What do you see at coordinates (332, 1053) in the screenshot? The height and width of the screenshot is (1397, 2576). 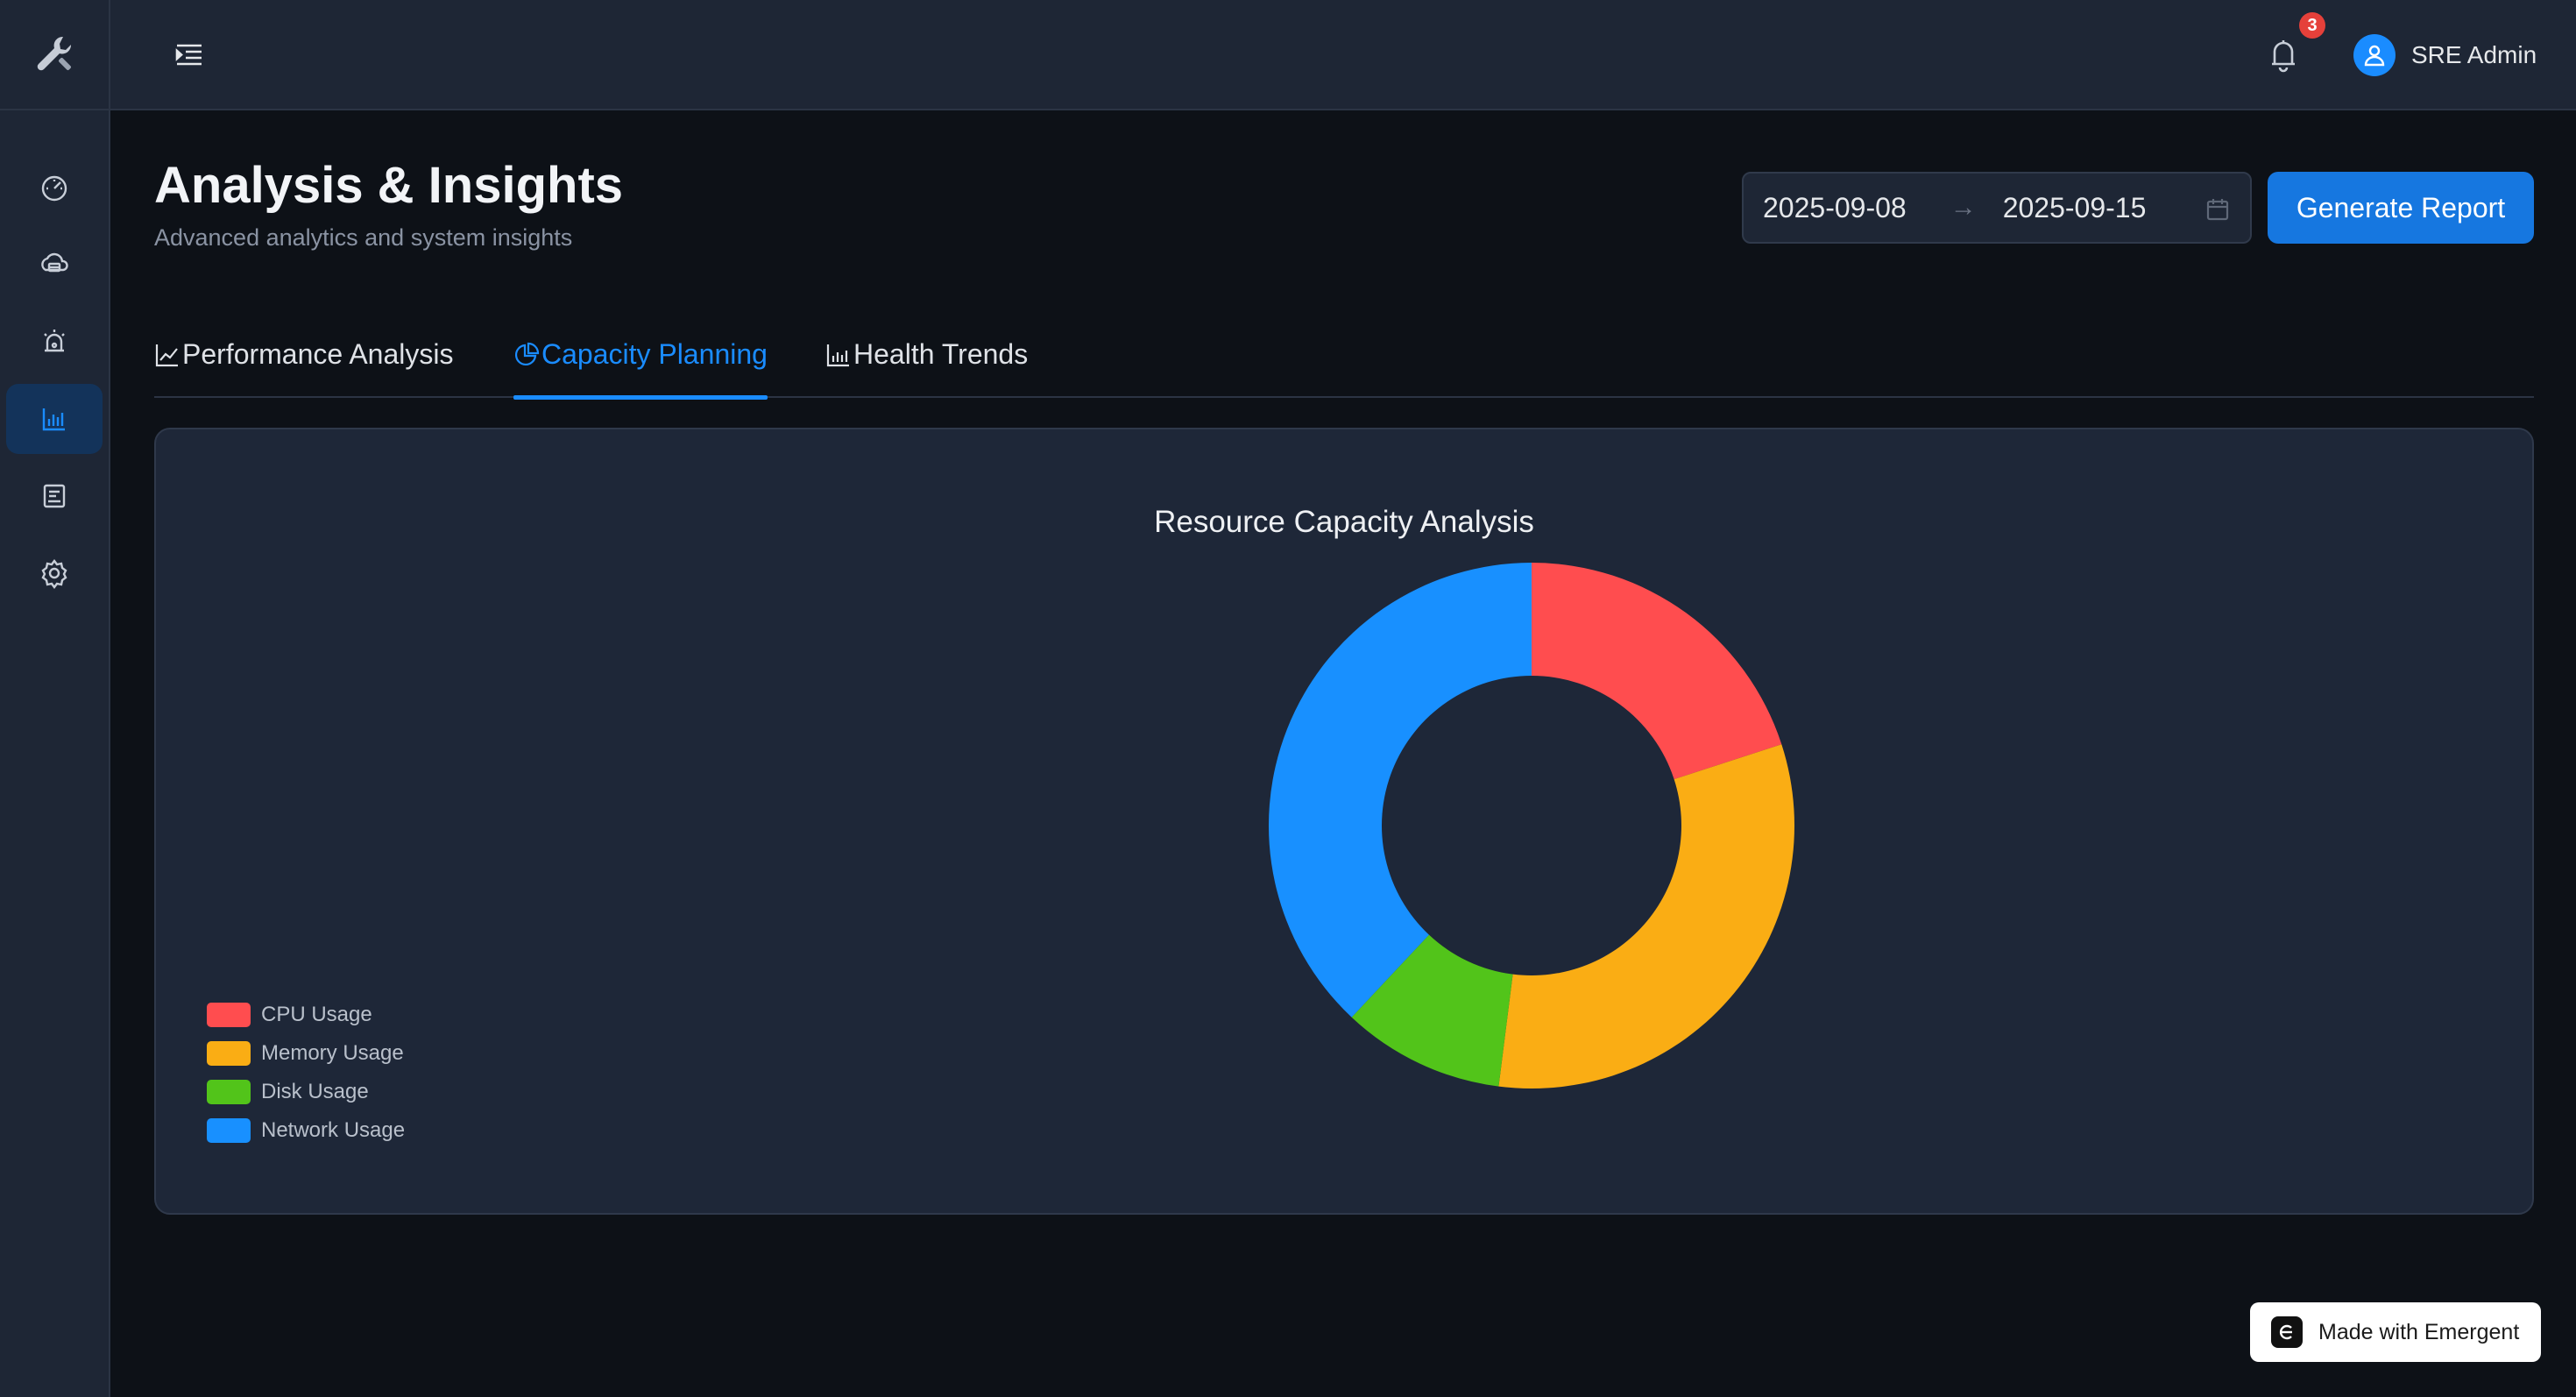 I see `legend-label: Memory Usage` at bounding box center [332, 1053].